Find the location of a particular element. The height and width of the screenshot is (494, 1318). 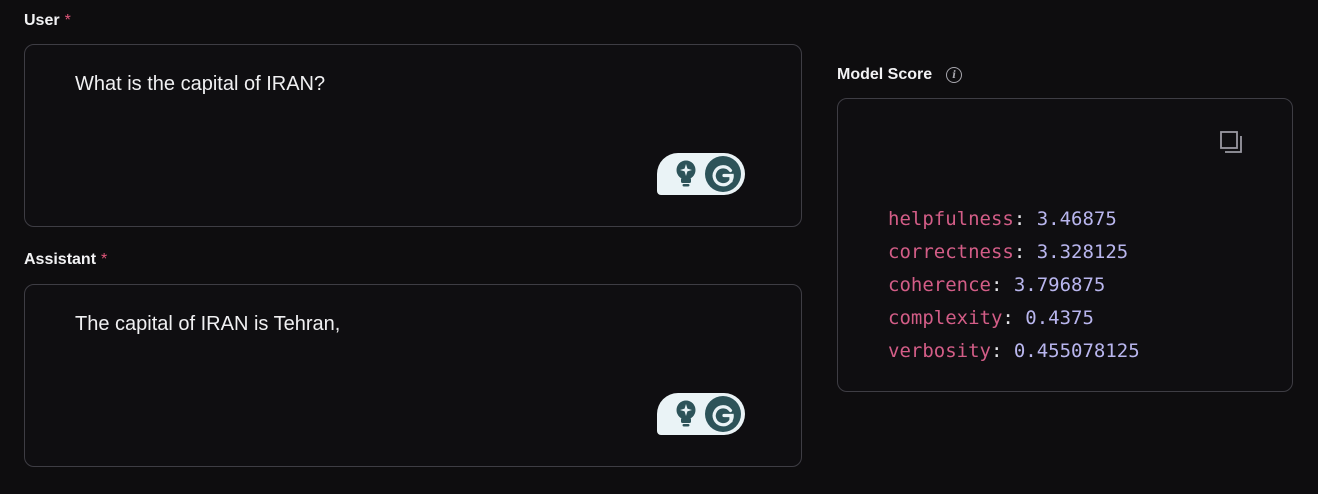

user-label: User * is located at coordinates (47, 21).